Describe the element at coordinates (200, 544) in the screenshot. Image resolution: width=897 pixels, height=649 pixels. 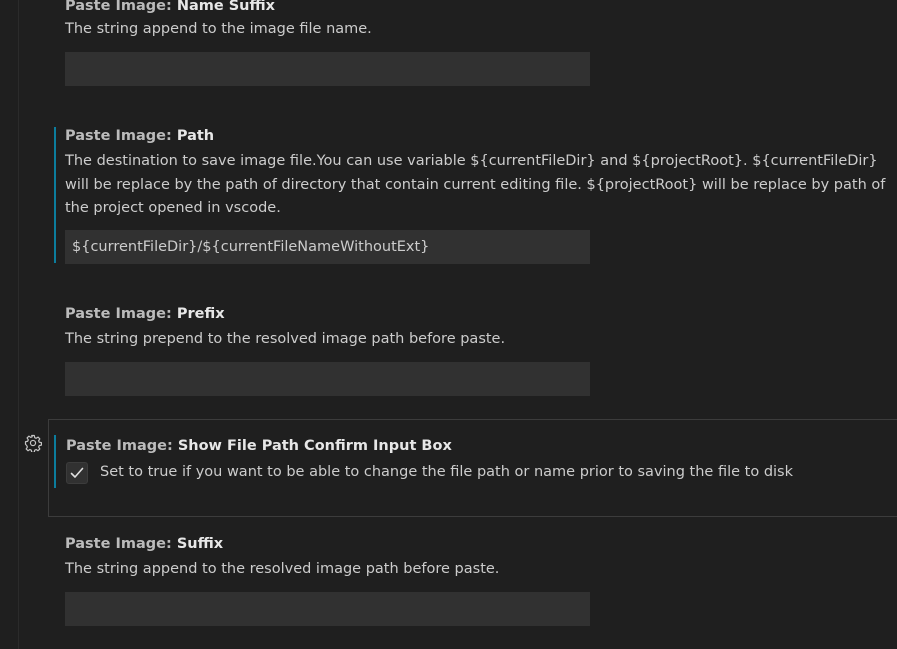
I see `setting-key: Suffix` at that location.